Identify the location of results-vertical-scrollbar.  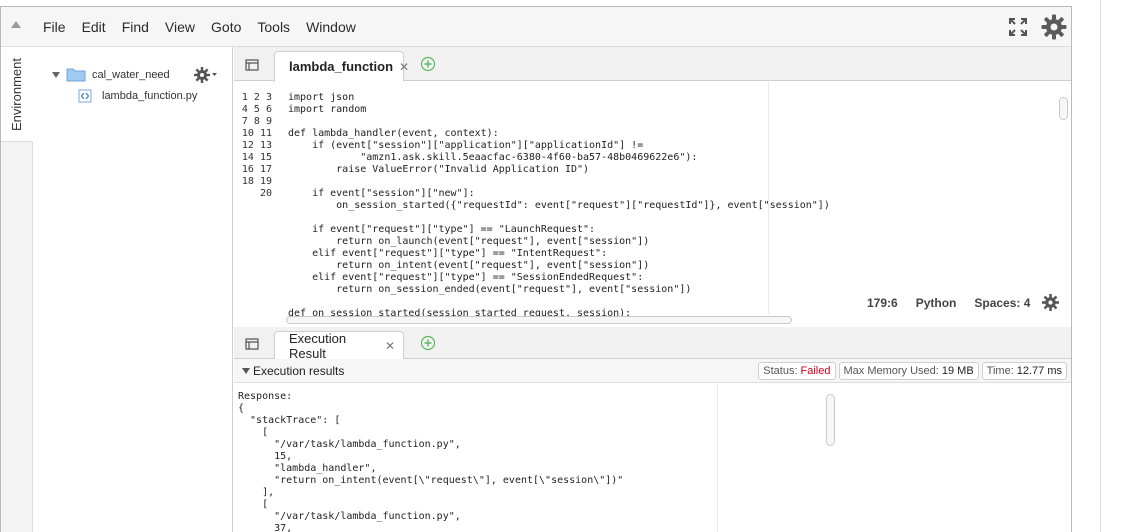
(830, 420).